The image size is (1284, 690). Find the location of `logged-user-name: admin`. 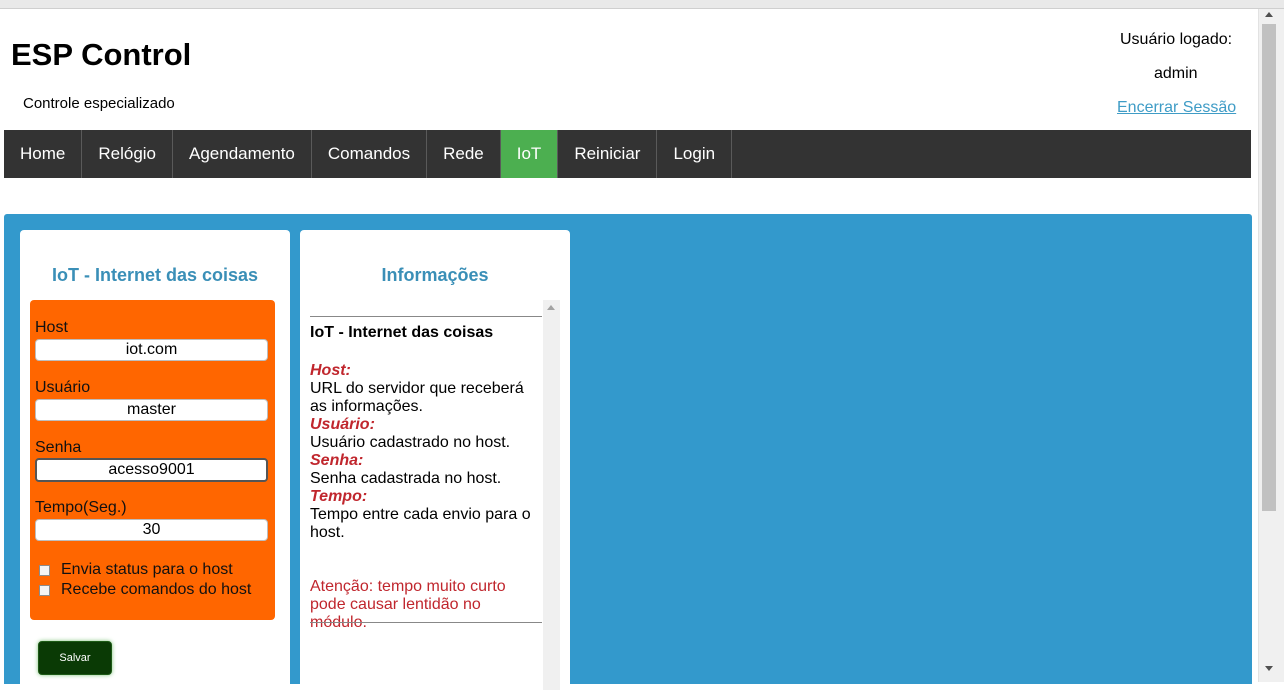

logged-user-name: admin is located at coordinates (1176, 73).